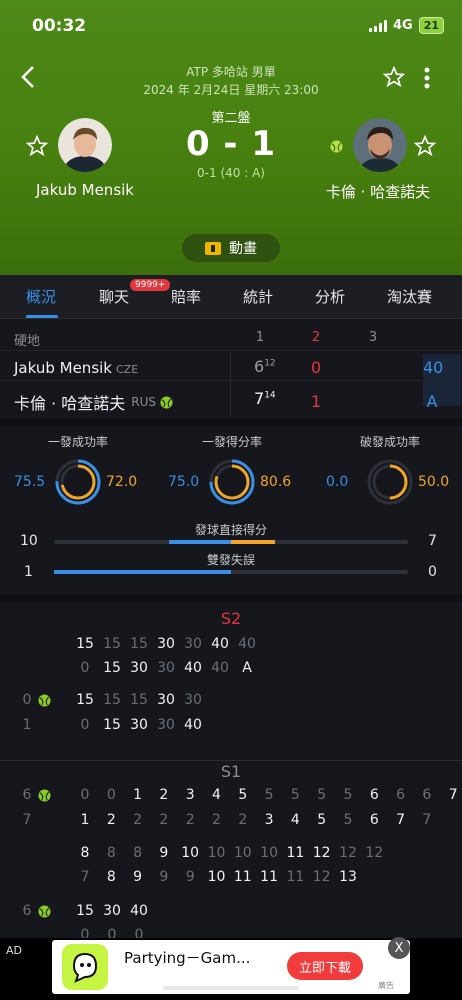 The height and width of the screenshot is (1000, 462). Describe the element at coordinates (70, 403) in the screenshot. I see `sb-player2-name: 卡倫 · 哈查諾夫` at that location.